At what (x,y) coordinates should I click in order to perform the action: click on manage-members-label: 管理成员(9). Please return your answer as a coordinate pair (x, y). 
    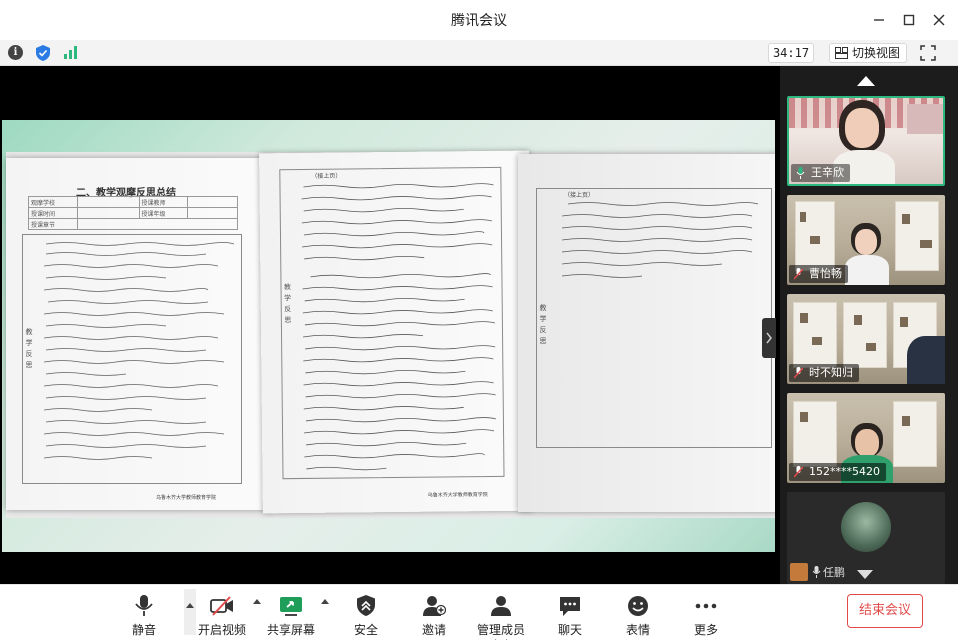
    Looking at the image, I should click on (500, 631).